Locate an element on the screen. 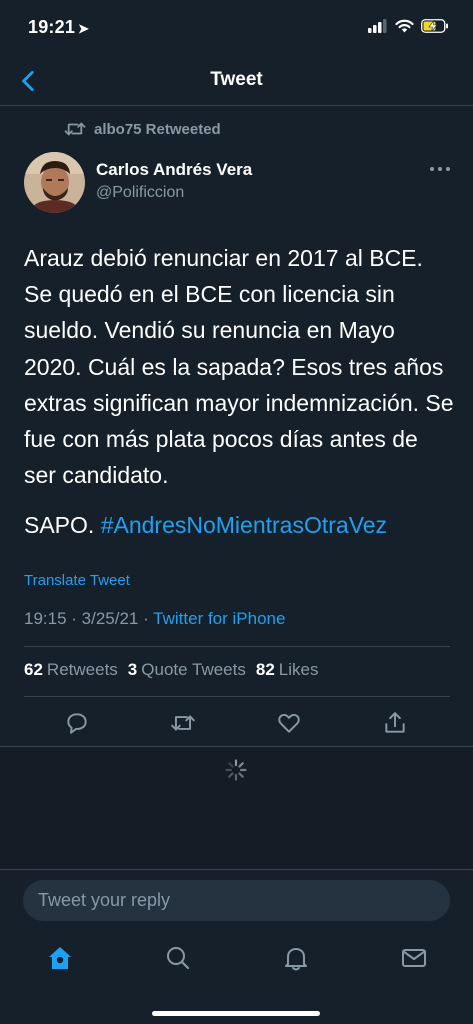 The height and width of the screenshot is (1024, 473). tweet-tail-text: SAPO. is located at coordinates (59, 525).